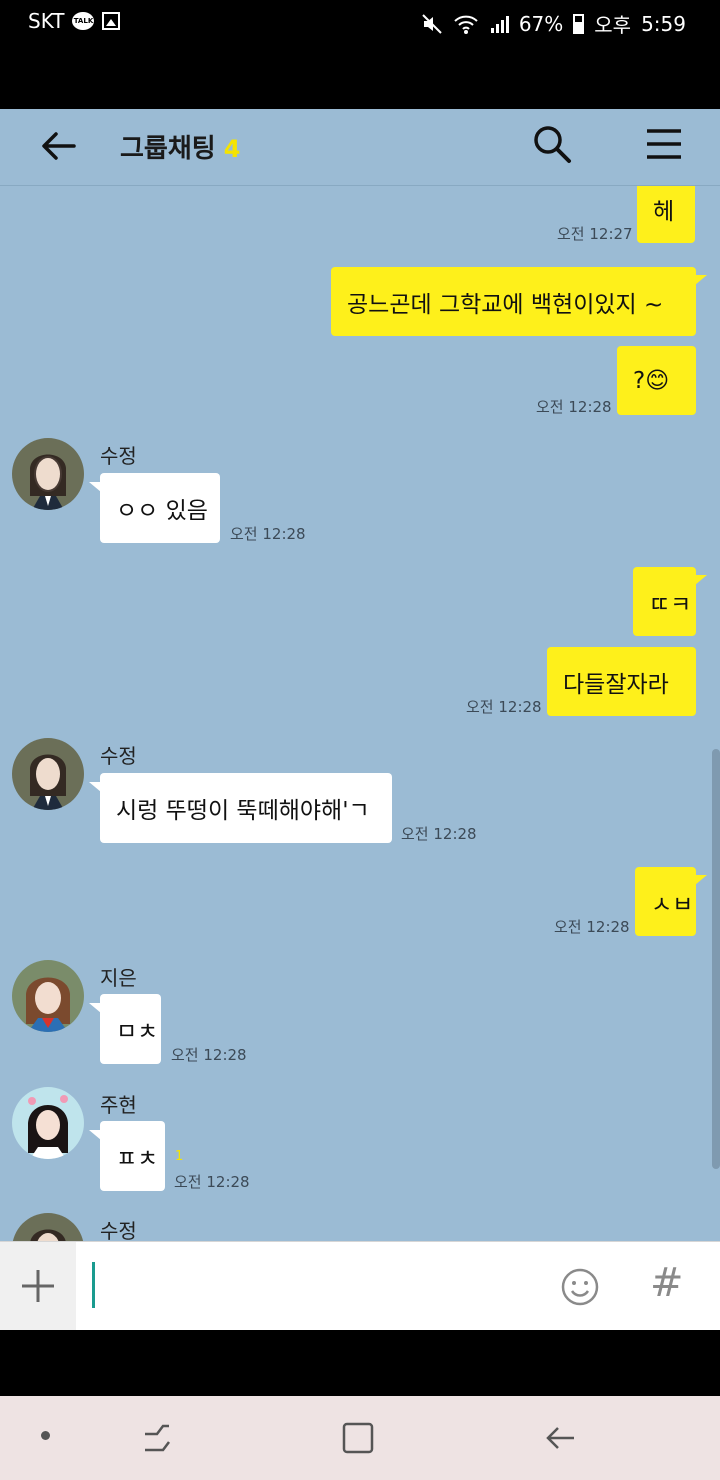 This screenshot has height=1480, width=720. What do you see at coordinates (118, 978) in the screenshot?
I see `sender-name: 지은` at bounding box center [118, 978].